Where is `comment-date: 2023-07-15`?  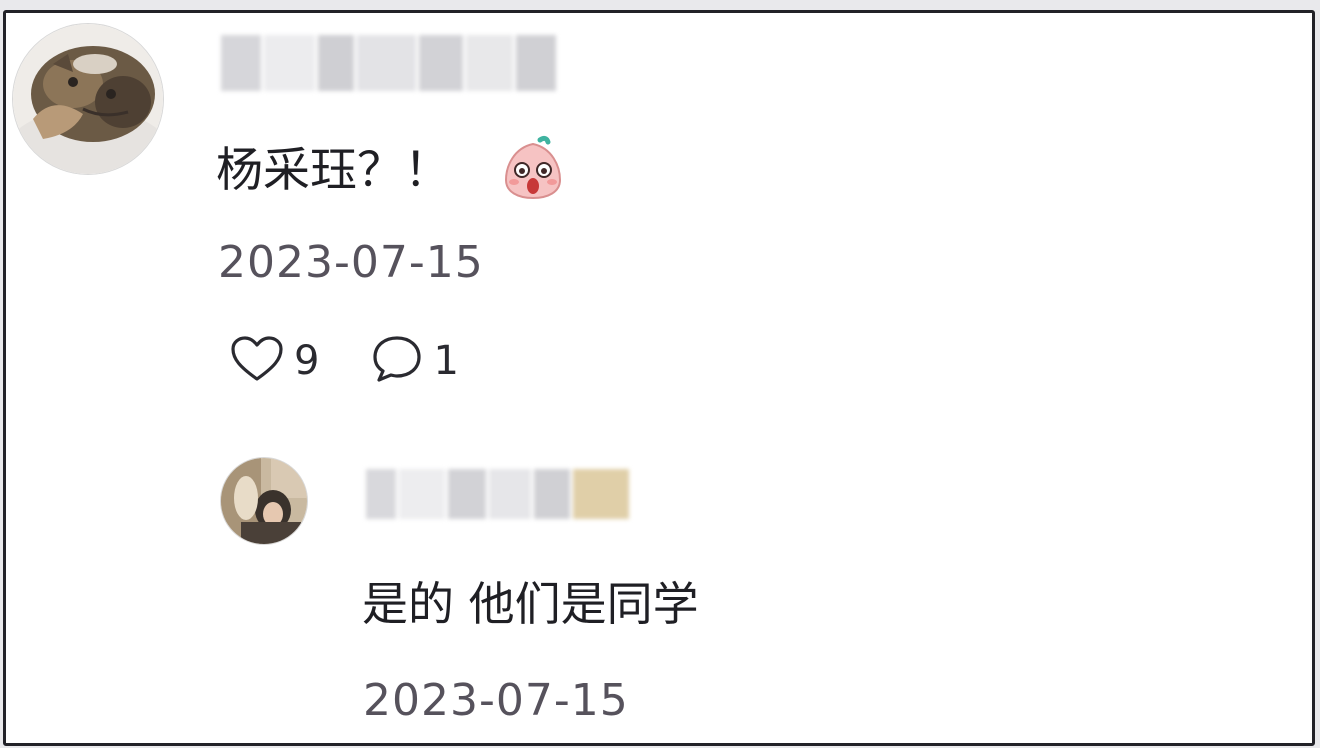
comment-date: 2023-07-15 is located at coordinates (351, 262).